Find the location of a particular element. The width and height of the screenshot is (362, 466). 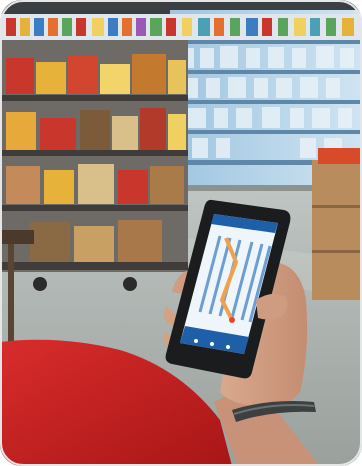

side-table is located at coordinates (18, 237).